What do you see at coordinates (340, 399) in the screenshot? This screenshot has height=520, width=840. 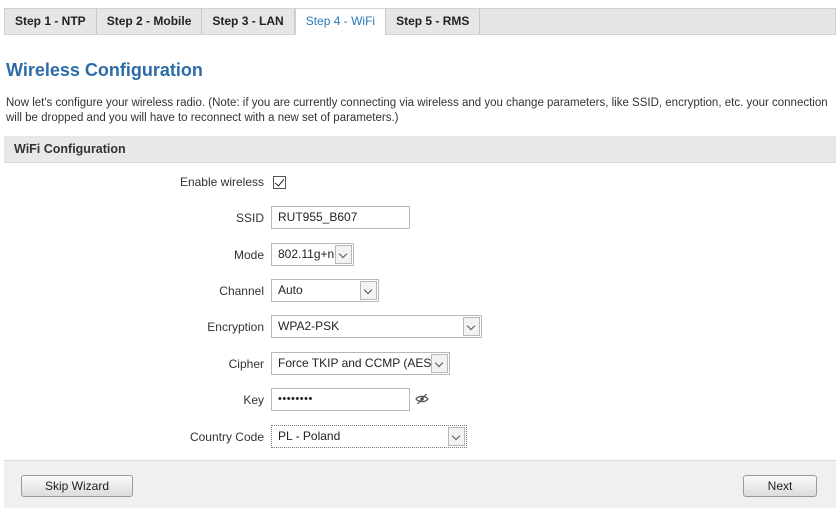 I see `key-input: ••••••••` at bounding box center [340, 399].